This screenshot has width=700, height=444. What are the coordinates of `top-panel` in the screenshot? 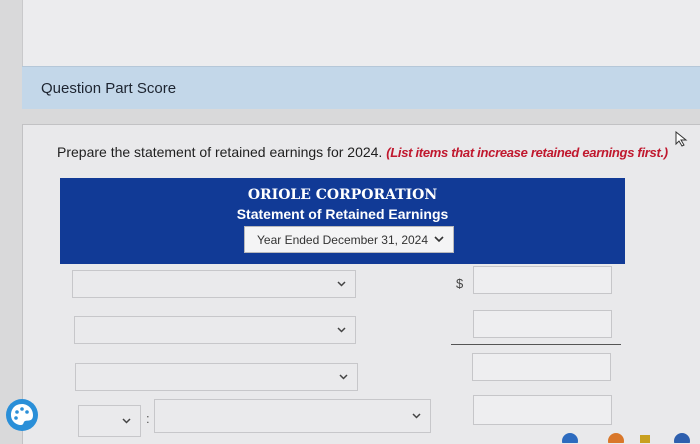 It's located at (361, 33).